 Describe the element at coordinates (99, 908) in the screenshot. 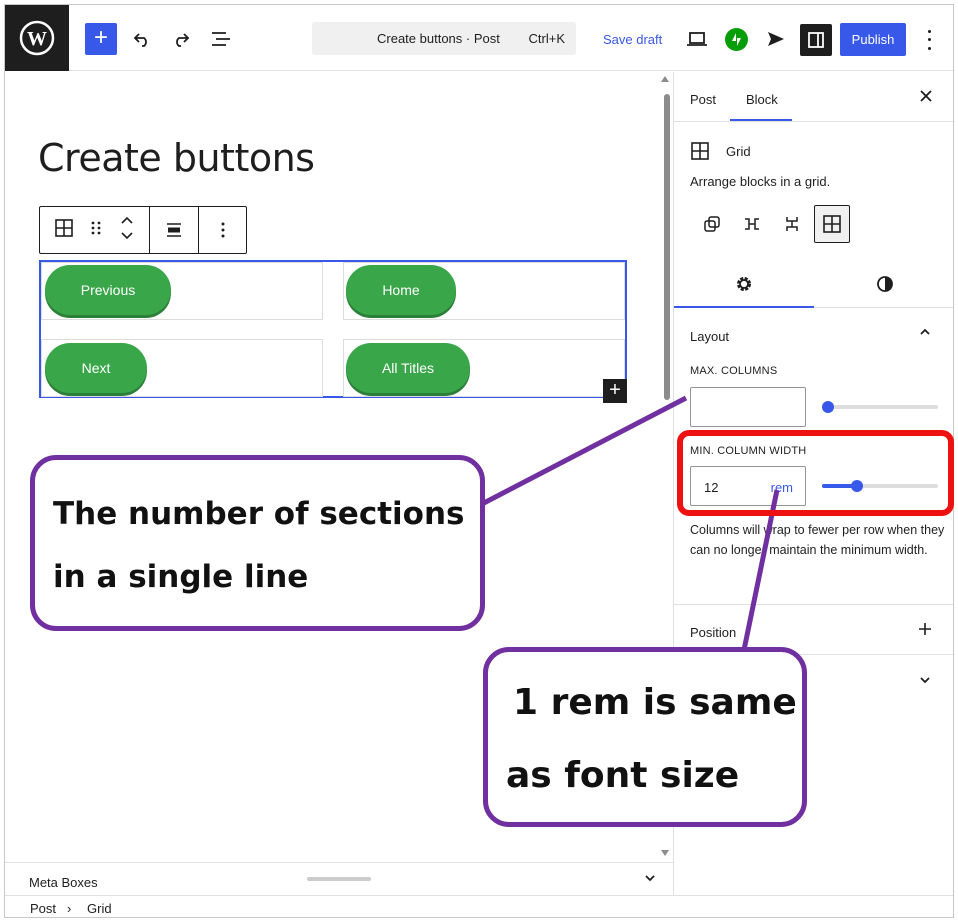

I see `breadcrumb-grid: Grid` at that location.